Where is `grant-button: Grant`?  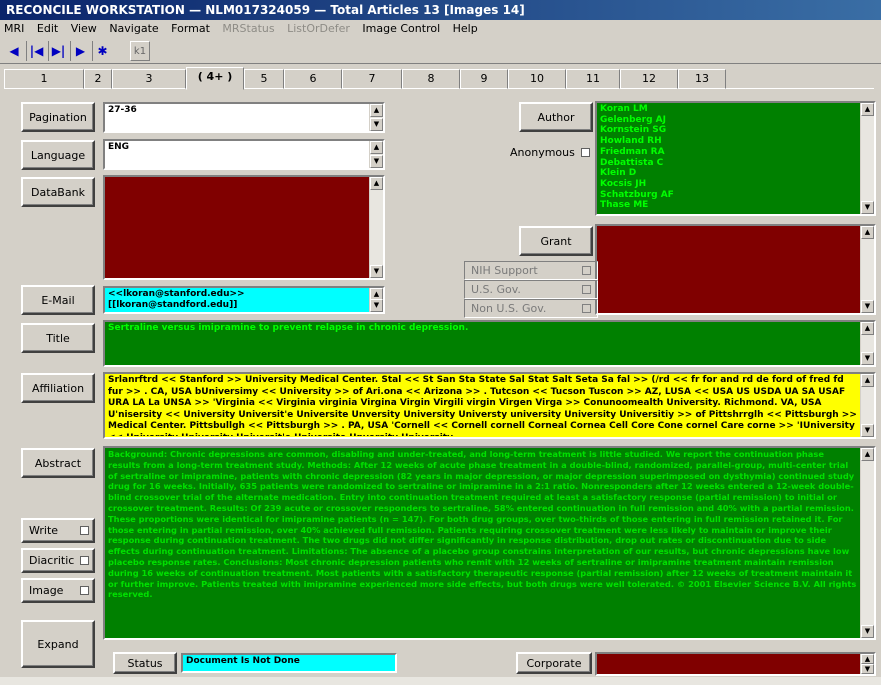 grant-button: Grant is located at coordinates (556, 241).